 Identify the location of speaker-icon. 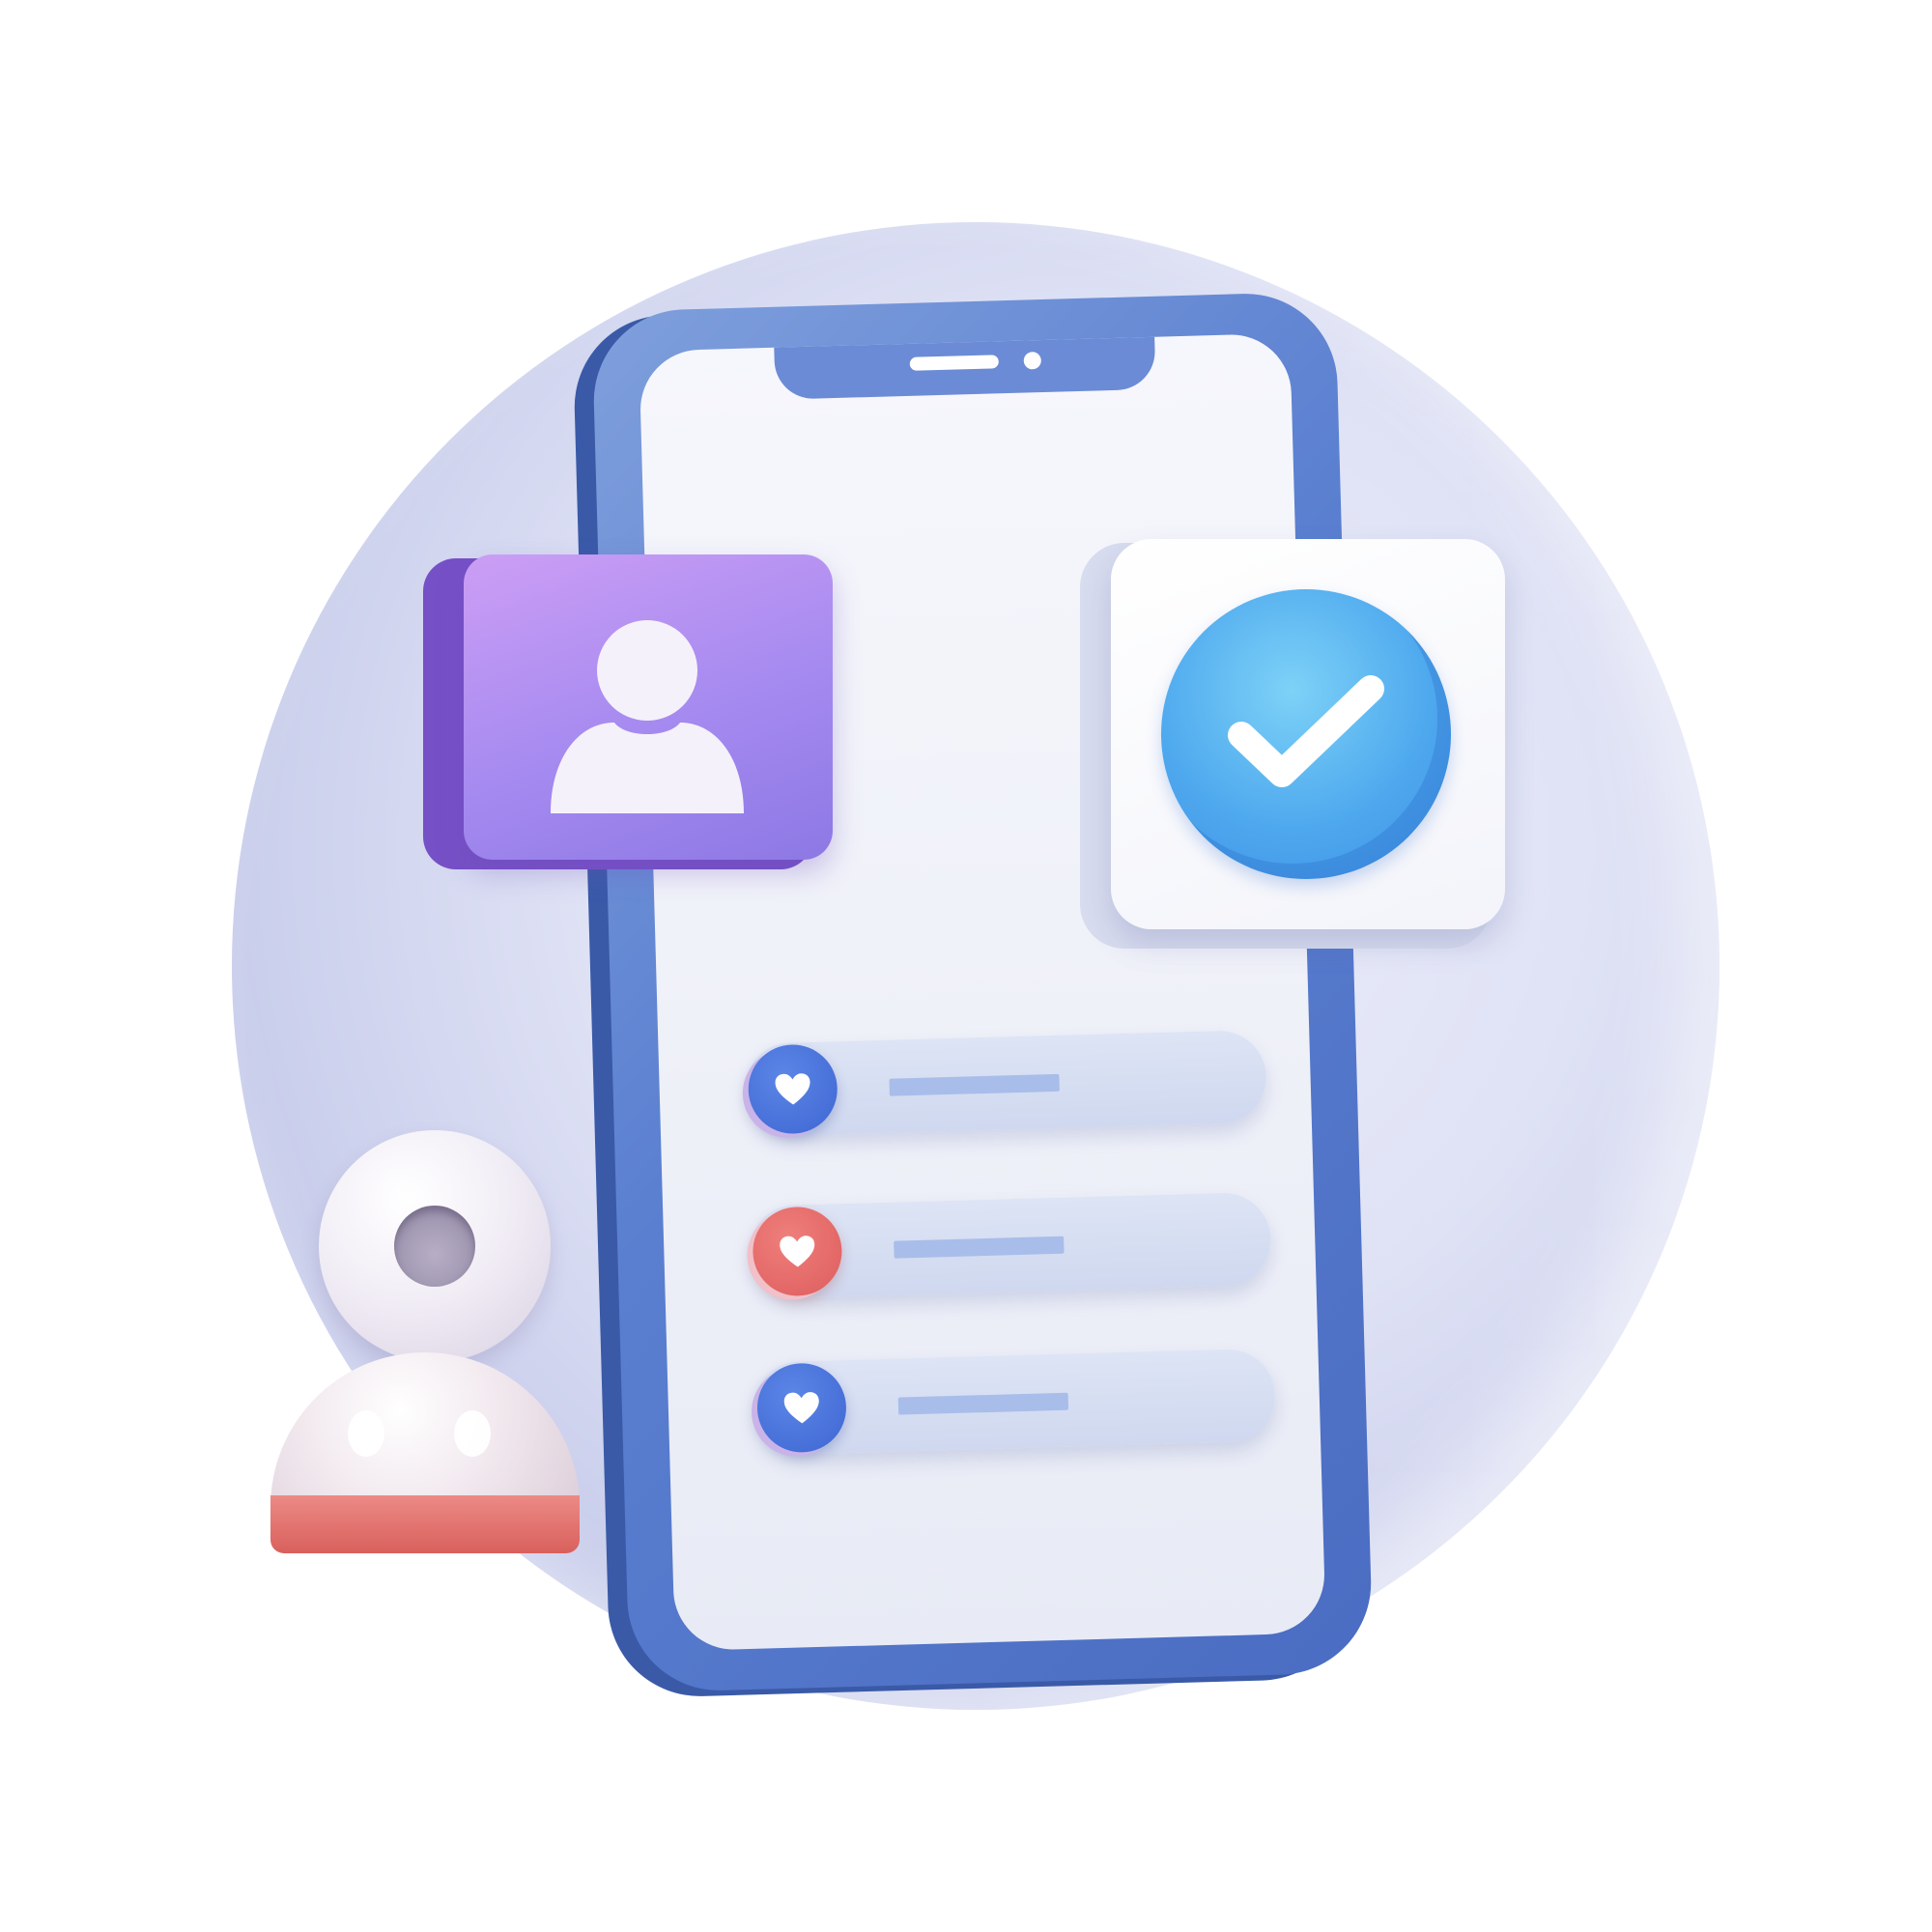
(954, 363).